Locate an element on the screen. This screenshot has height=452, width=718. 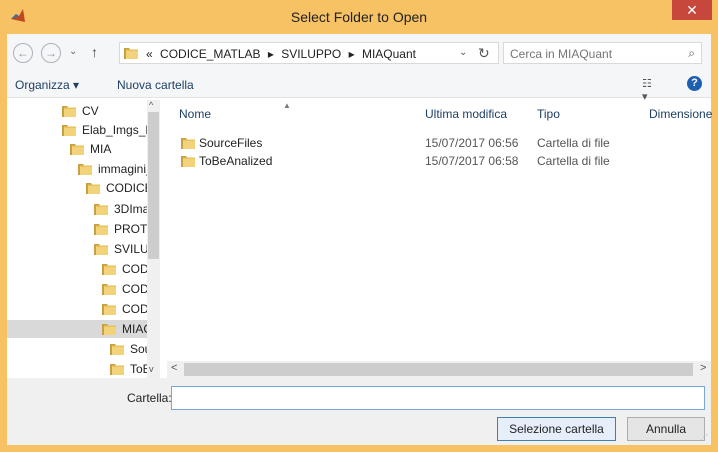
address-dropdown-icon: ⌄ is located at coordinates (463, 52).